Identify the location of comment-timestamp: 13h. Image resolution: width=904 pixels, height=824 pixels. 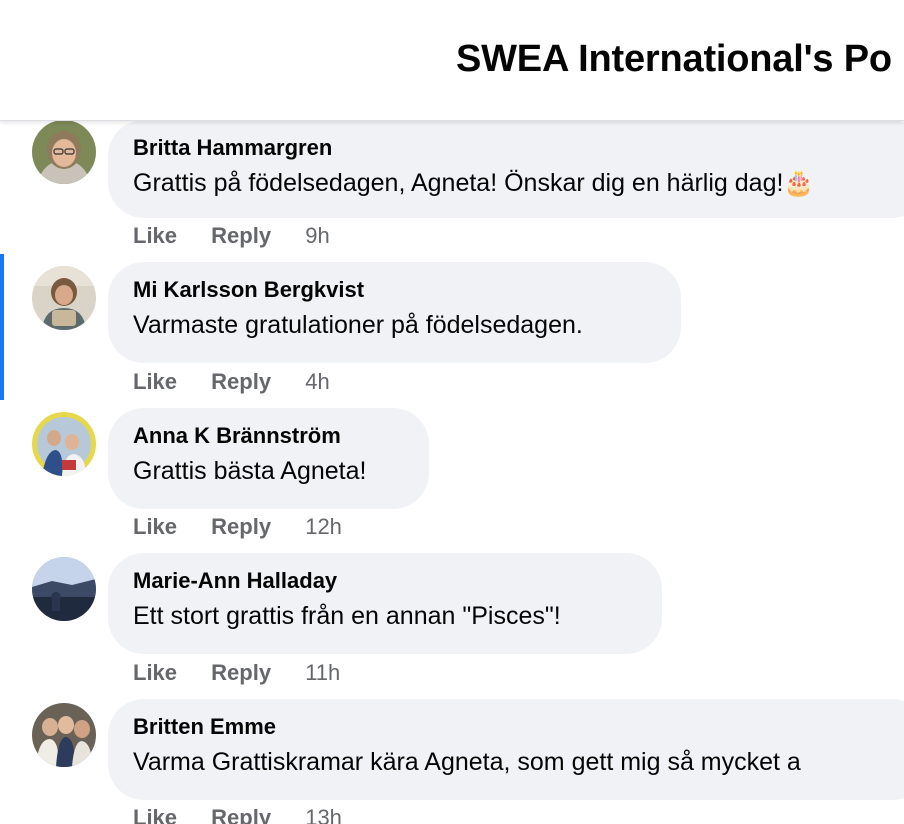
(323, 814).